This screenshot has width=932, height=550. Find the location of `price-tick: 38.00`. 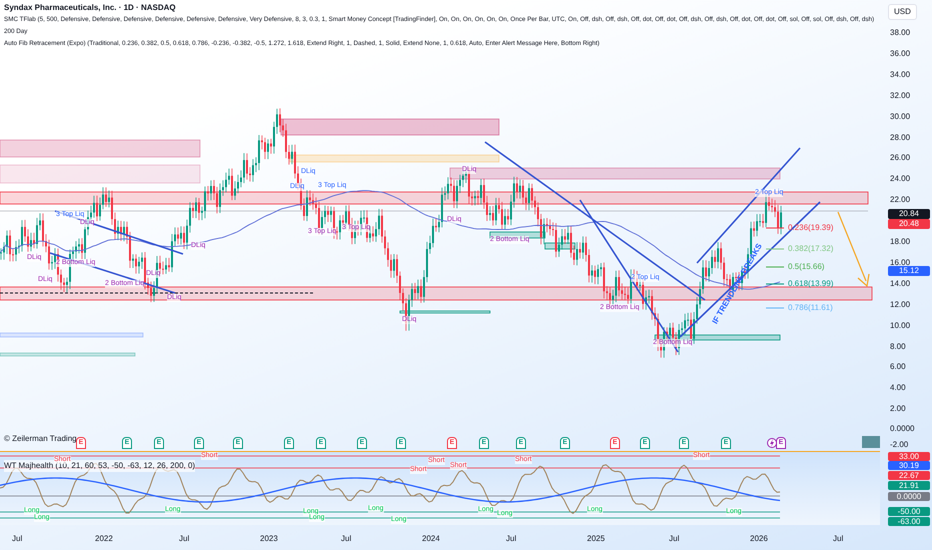

price-tick: 38.00 is located at coordinates (900, 33).